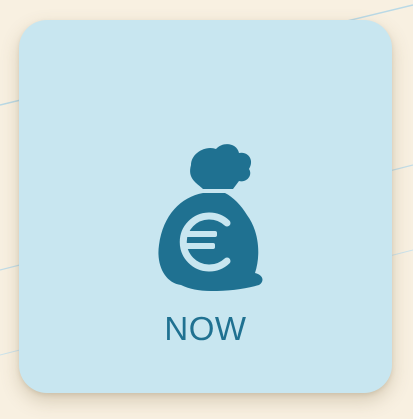 Image resolution: width=413 pixels, height=419 pixels. What do you see at coordinates (207, 215) in the screenshot?
I see `euro-money-bag-icon` at bounding box center [207, 215].